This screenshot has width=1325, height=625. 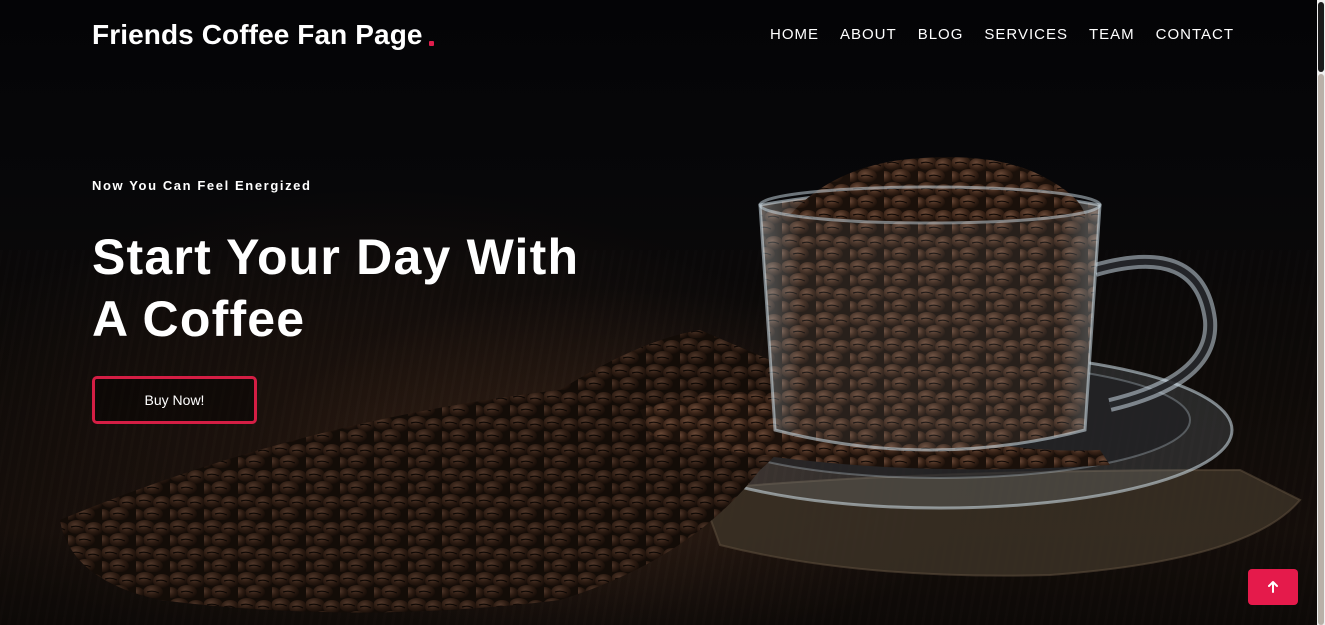 I want to click on headline-line-2: A Coffee, so click(x=199, y=319).